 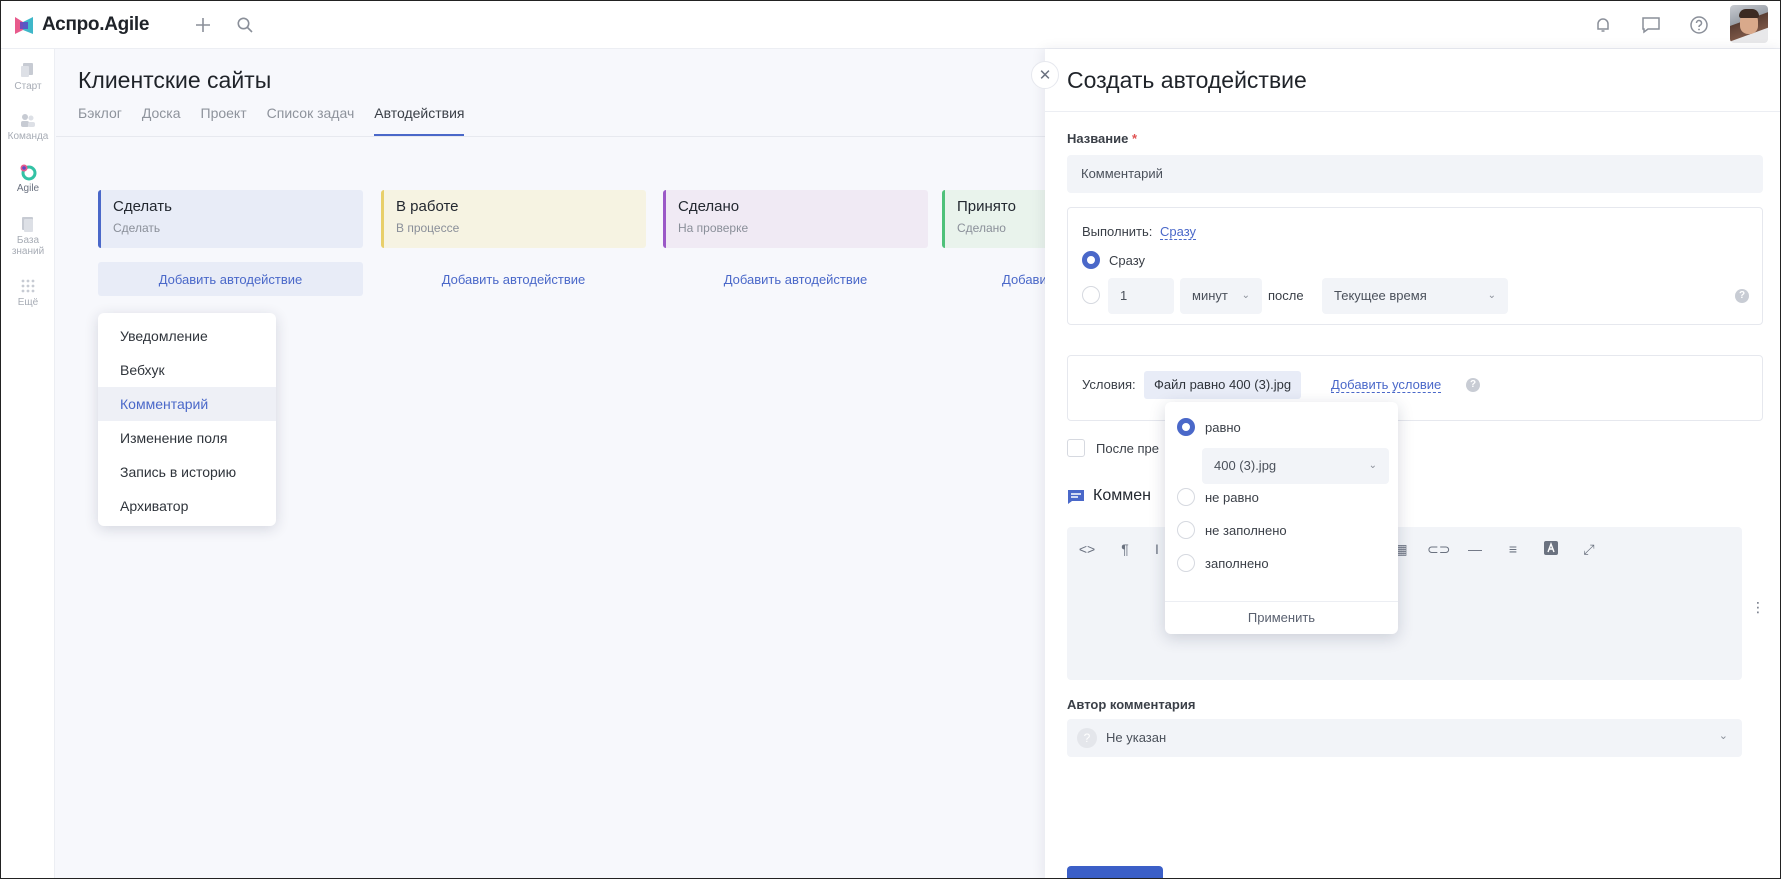 What do you see at coordinates (1281, 617) in the screenshot?
I see `apply-button: Применить` at bounding box center [1281, 617].